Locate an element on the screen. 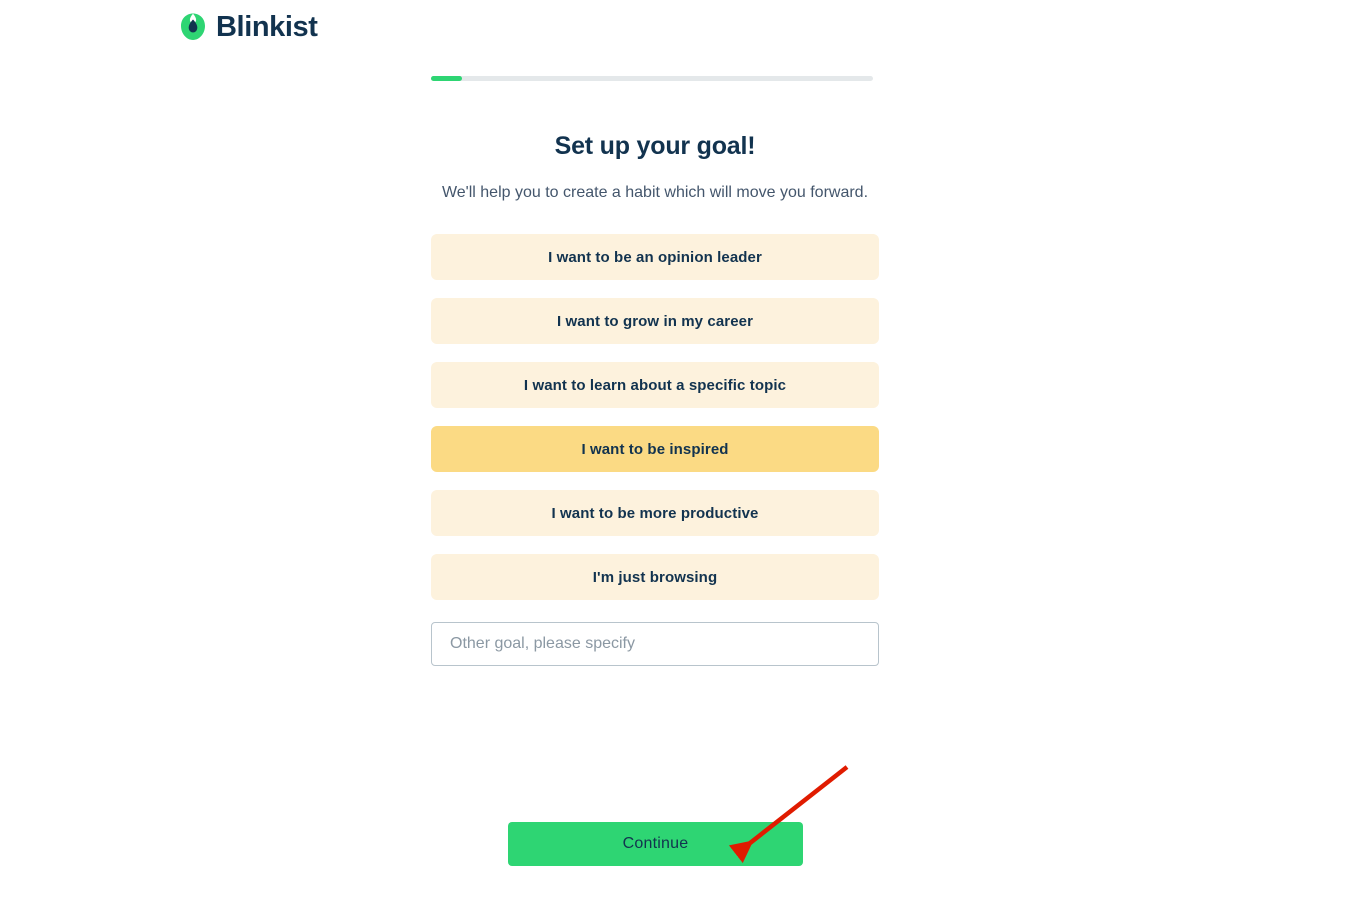 This screenshot has height=913, width=1370. goal-option: I want to grow in my career is located at coordinates (655, 321).